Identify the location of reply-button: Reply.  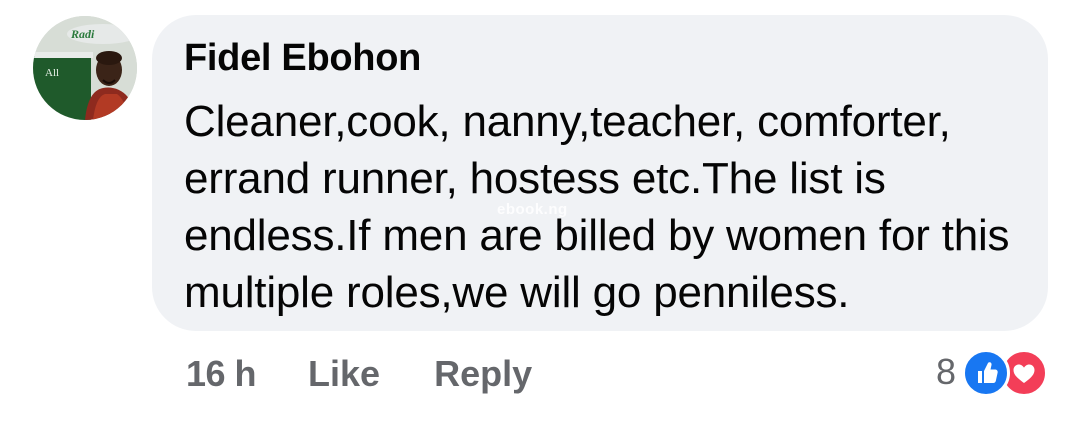
(483, 374).